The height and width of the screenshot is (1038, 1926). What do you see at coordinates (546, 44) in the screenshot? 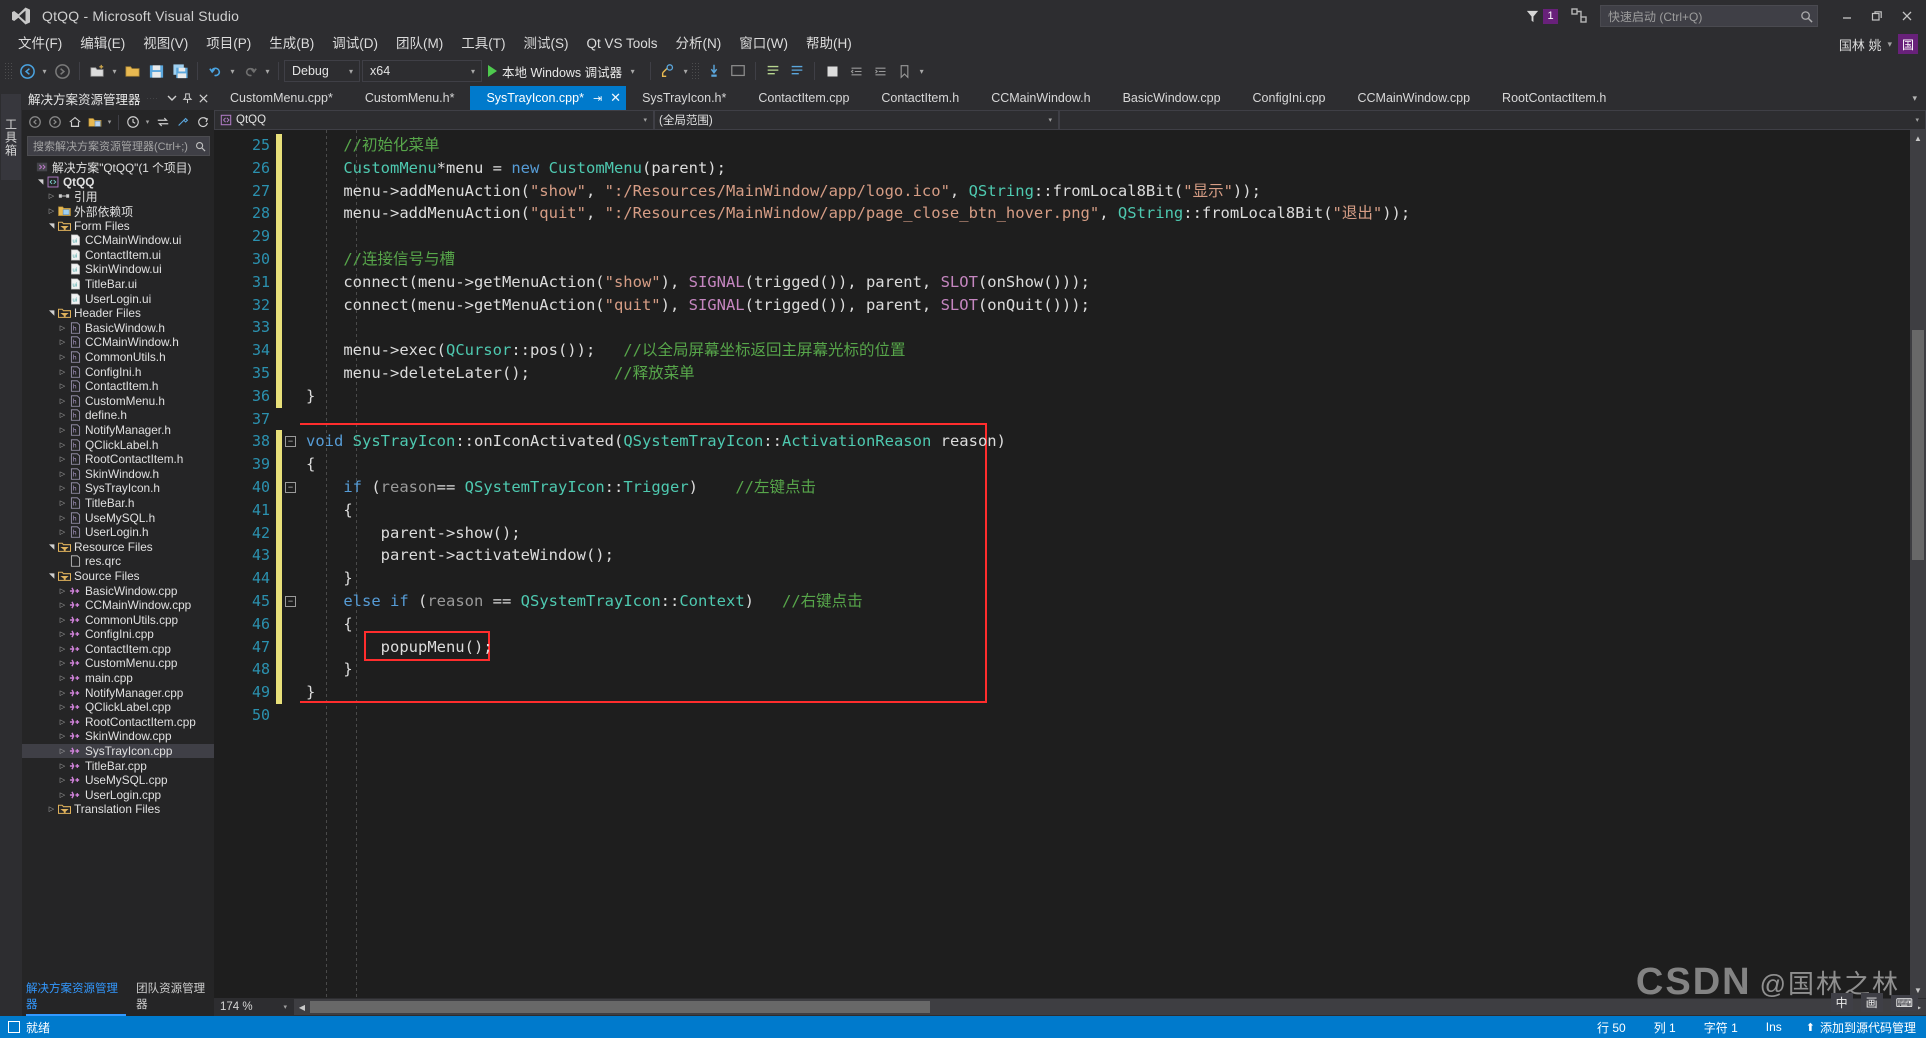
I see `menu-item-test: 测试(S)` at bounding box center [546, 44].